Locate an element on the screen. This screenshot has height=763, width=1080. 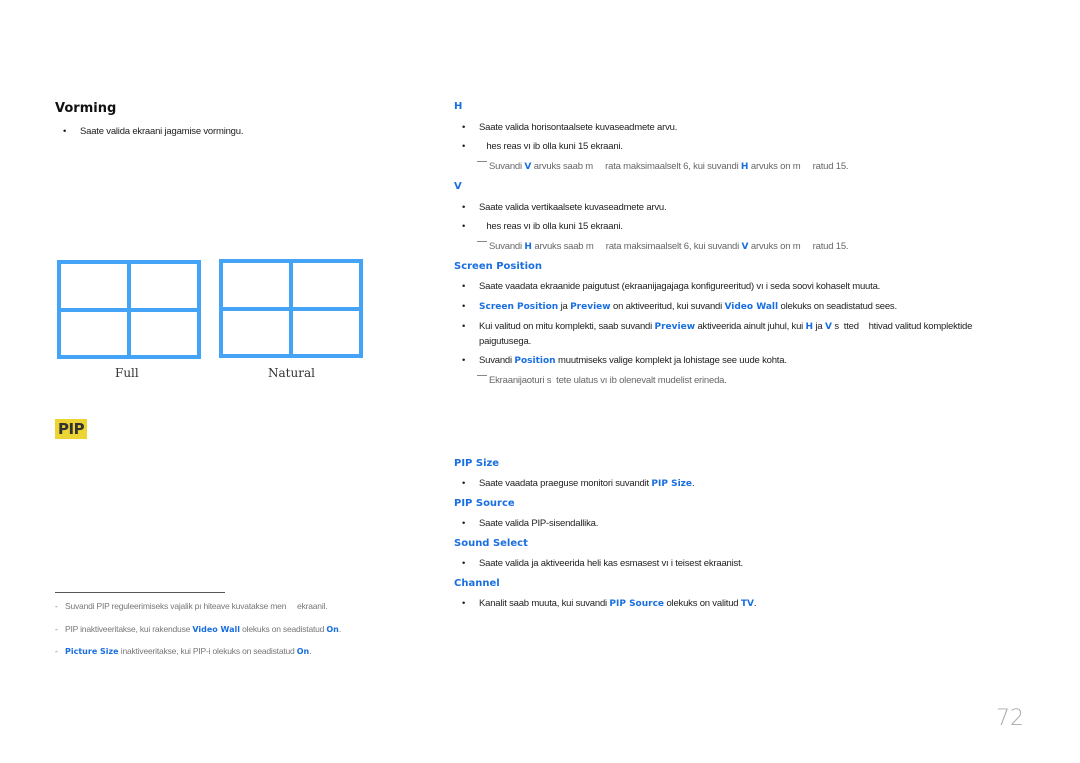
footnote-divider is located at coordinates (140, 592).